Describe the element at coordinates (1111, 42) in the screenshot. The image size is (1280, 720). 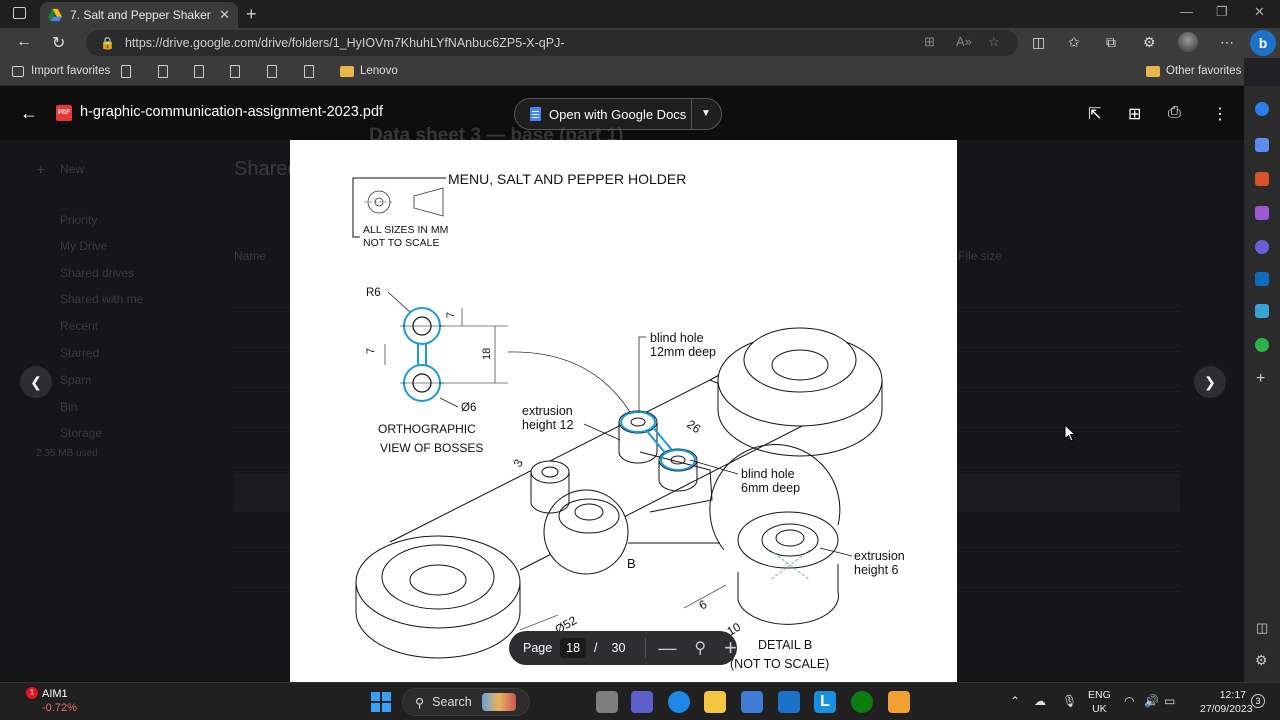
I see `collections-icon: ⧉` at that location.